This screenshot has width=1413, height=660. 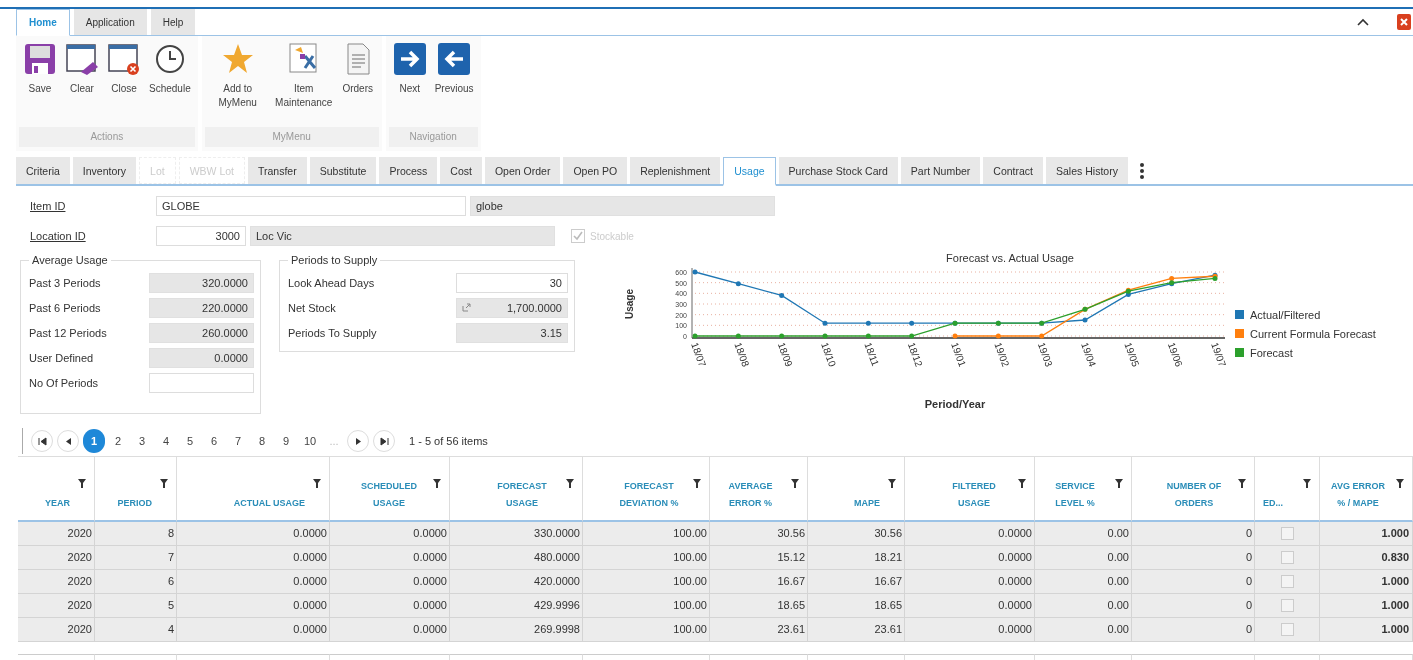 What do you see at coordinates (201, 236) in the screenshot?
I see `location-id-field: 3000` at bounding box center [201, 236].